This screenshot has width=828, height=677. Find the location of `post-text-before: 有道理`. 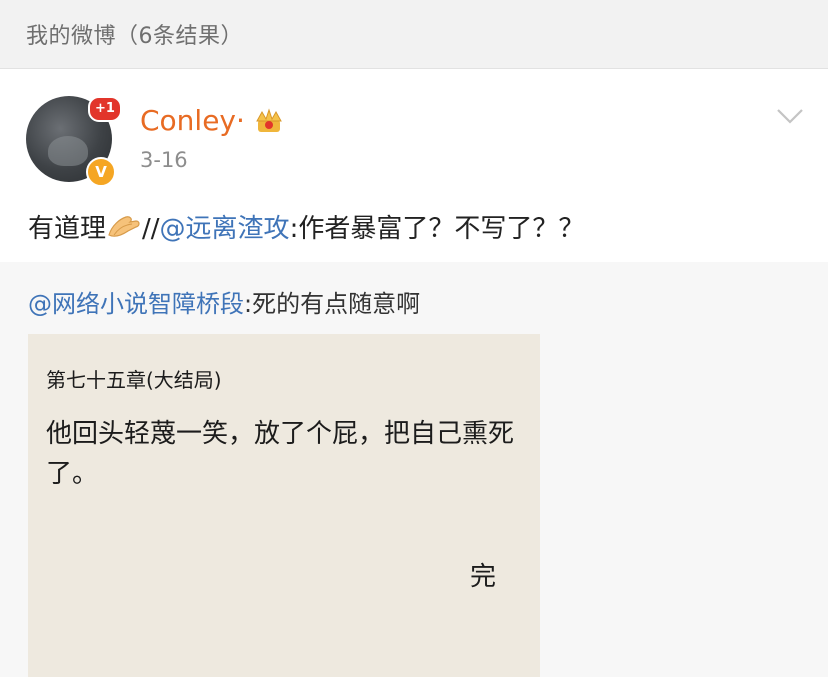

post-text-before: 有道理 is located at coordinates (67, 229).